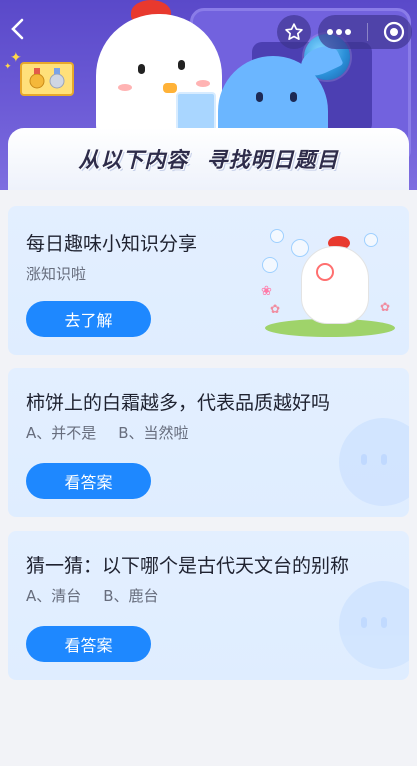 The image size is (417, 766). What do you see at coordinates (61, 433) in the screenshot?
I see `option-a: A、并不是` at bounding box center [61, 433].